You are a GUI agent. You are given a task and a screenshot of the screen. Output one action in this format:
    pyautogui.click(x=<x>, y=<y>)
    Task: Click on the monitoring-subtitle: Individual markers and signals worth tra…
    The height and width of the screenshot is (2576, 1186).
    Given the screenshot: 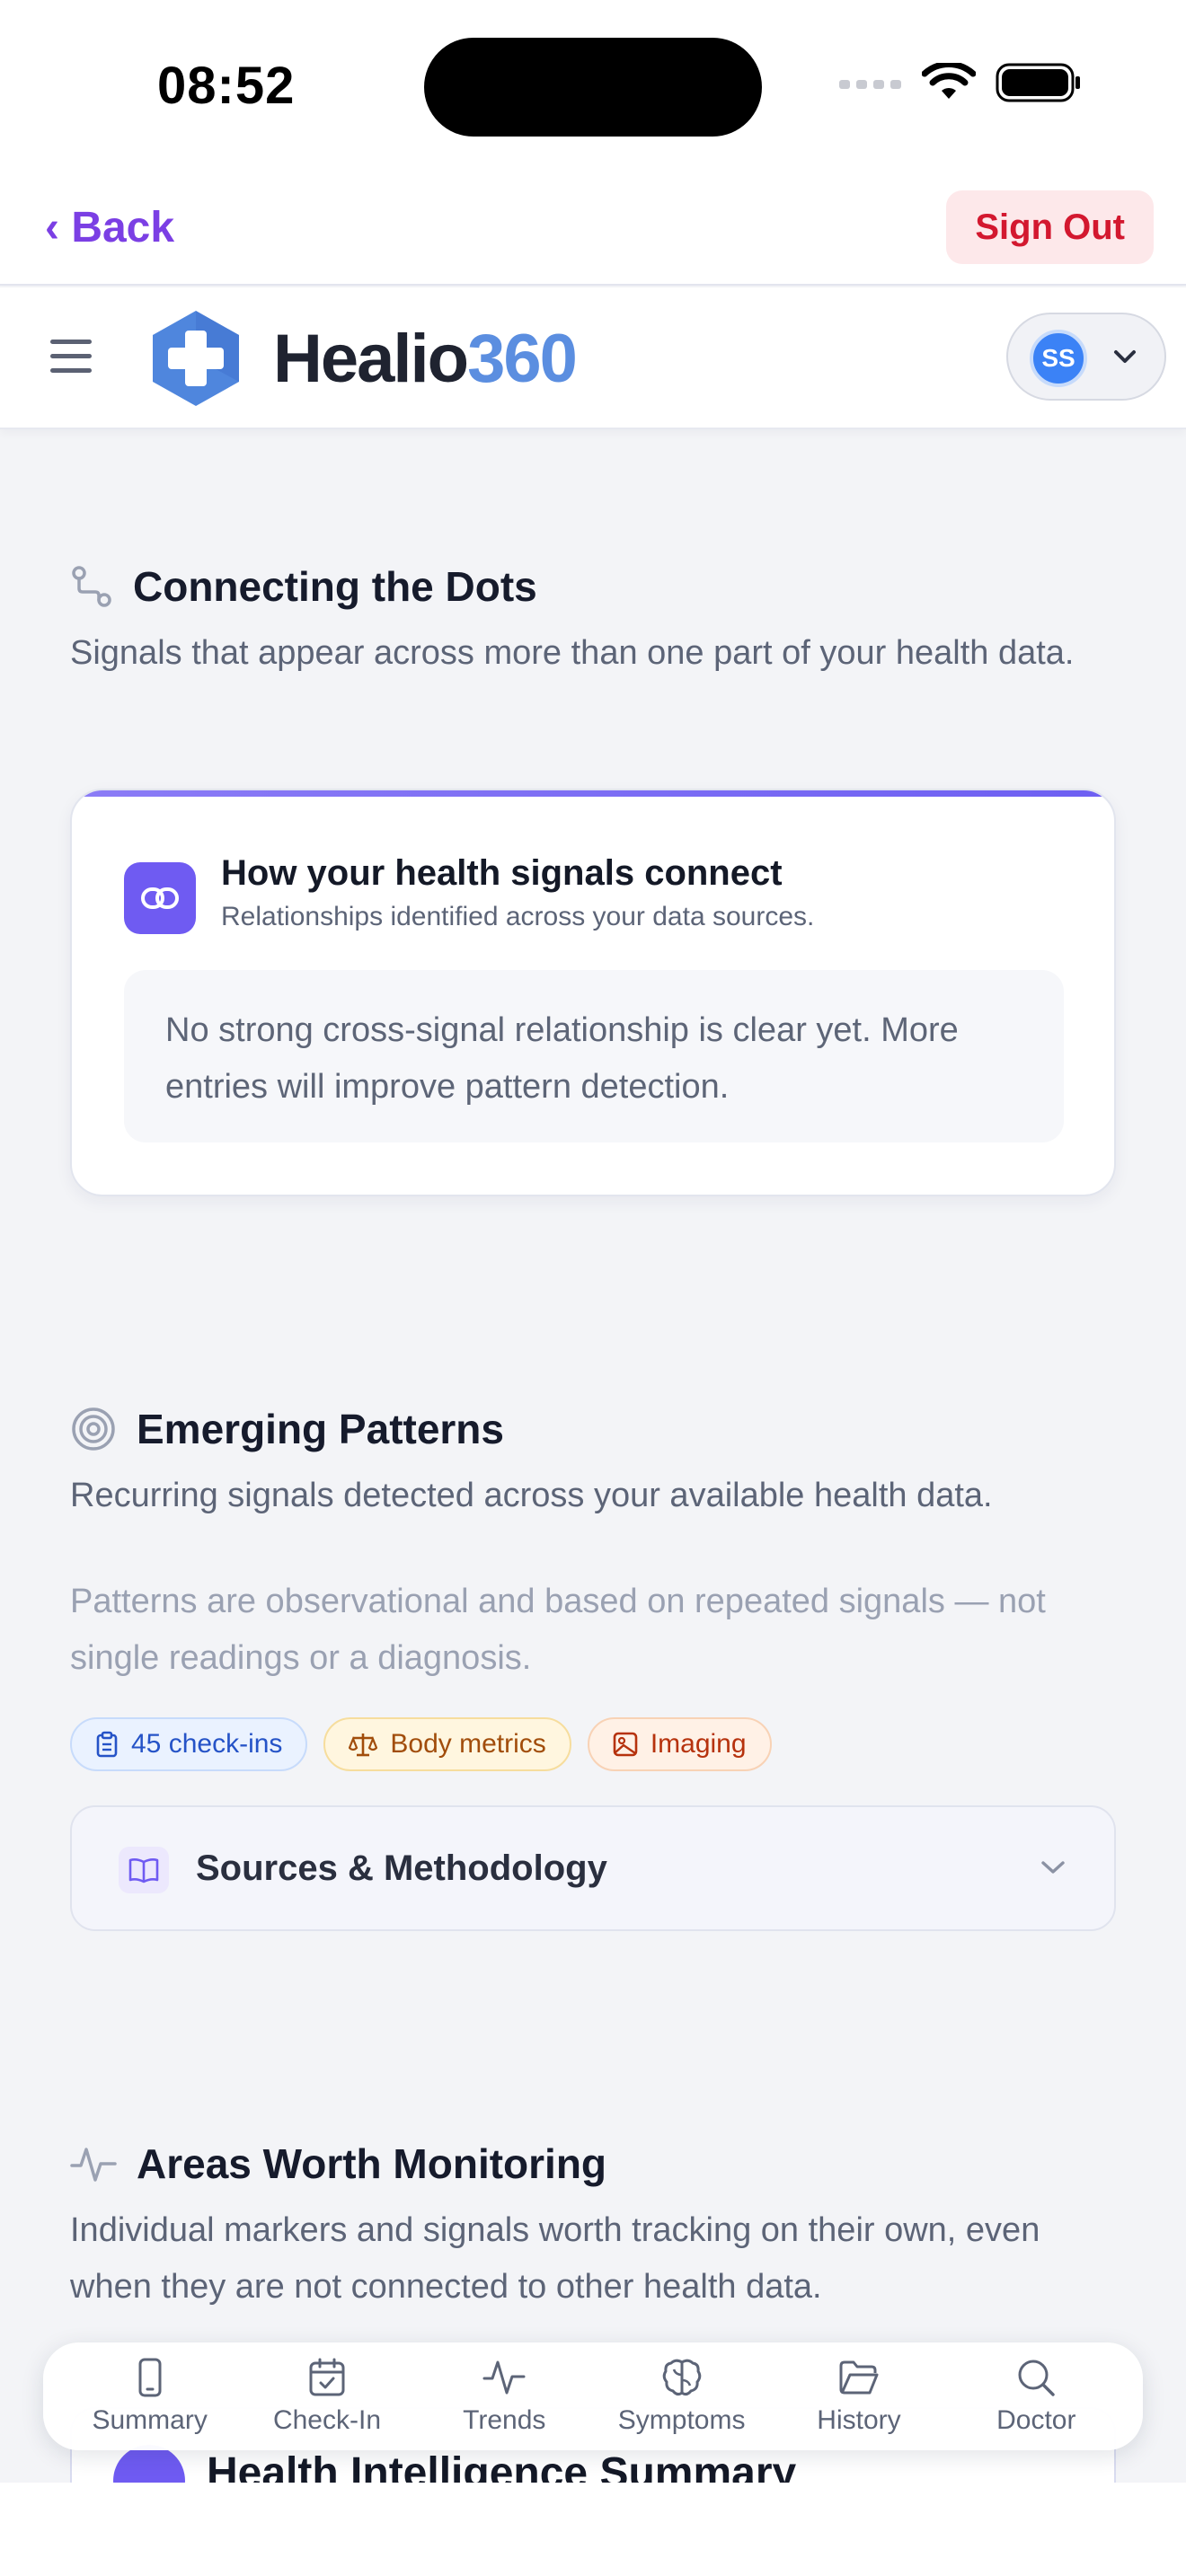 What is the action you would take?
    pyautogui.click(x=555, y=2258)
    